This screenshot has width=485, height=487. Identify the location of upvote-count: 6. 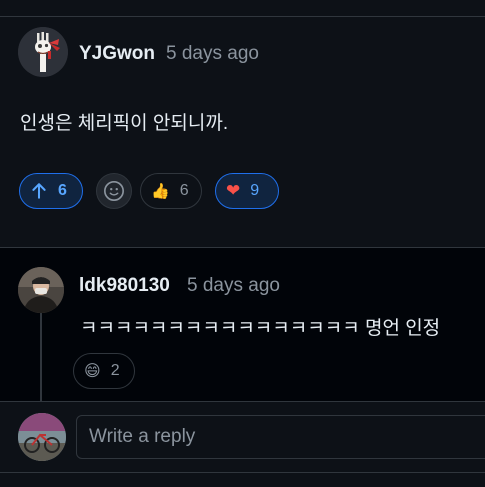
(62, 190).